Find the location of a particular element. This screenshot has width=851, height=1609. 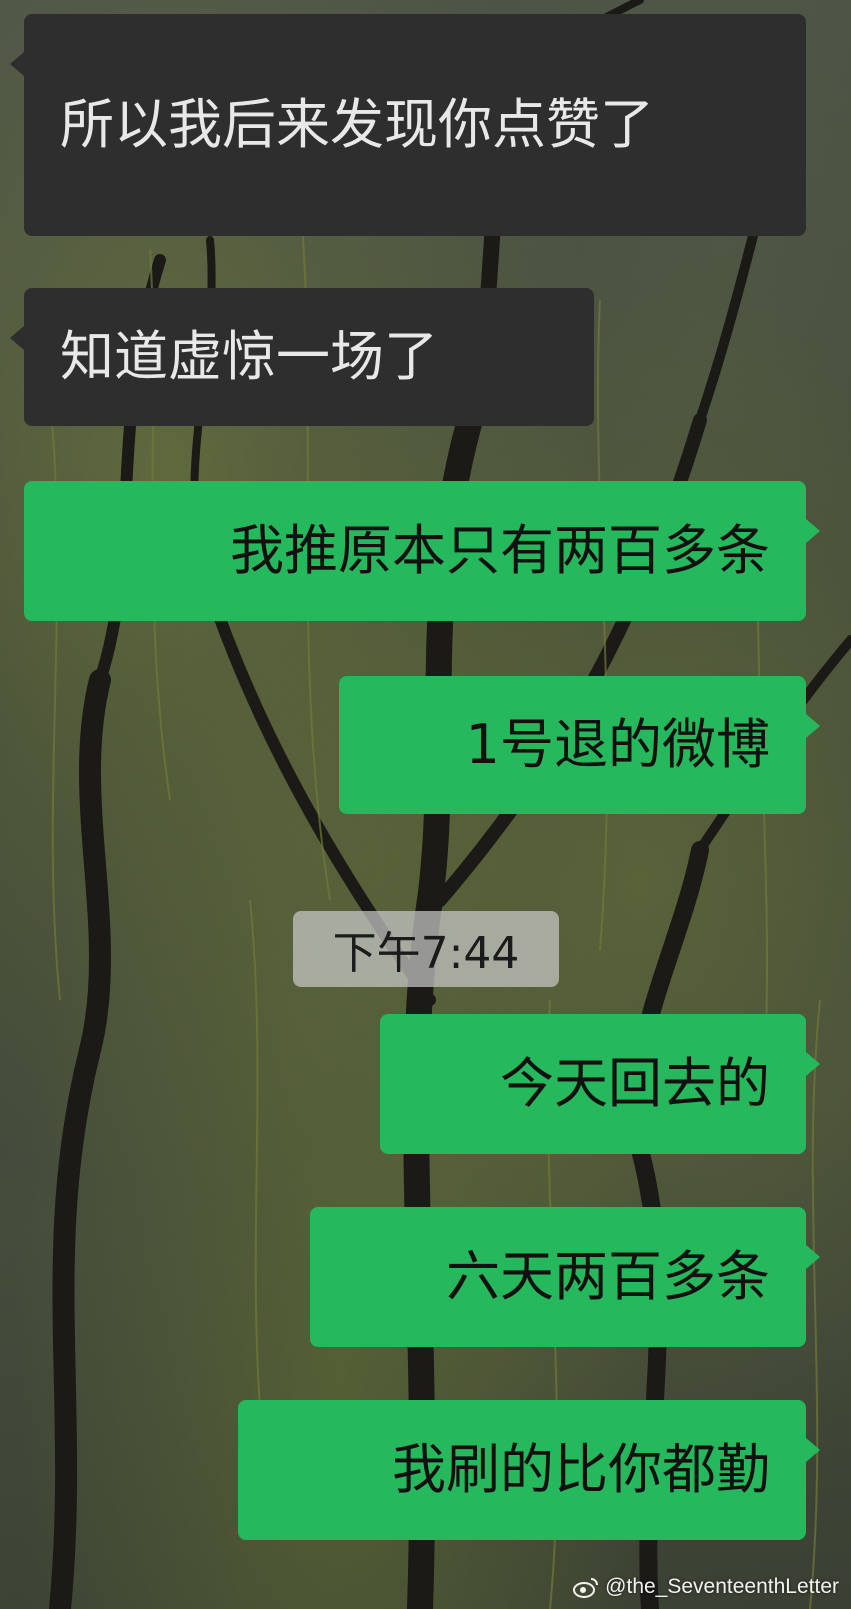

message-bubble-outgoing: 六天两百多条 is located at coordinates (565, 1277).